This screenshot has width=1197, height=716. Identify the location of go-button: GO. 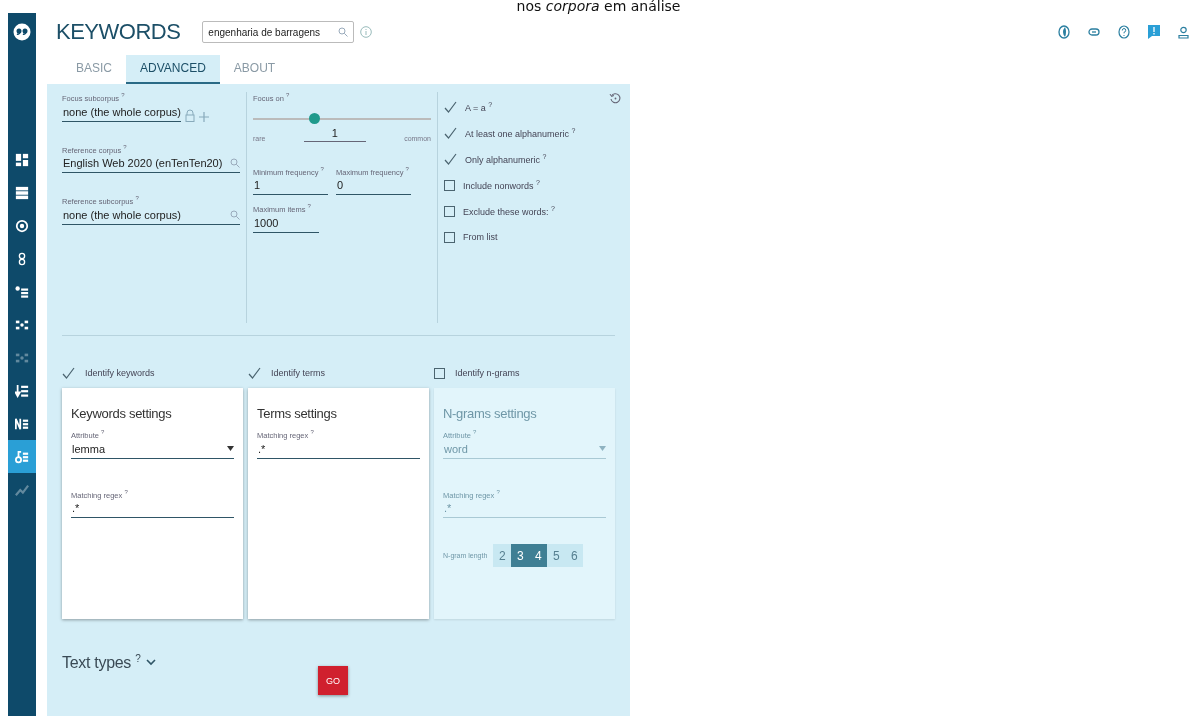
(333, 681).